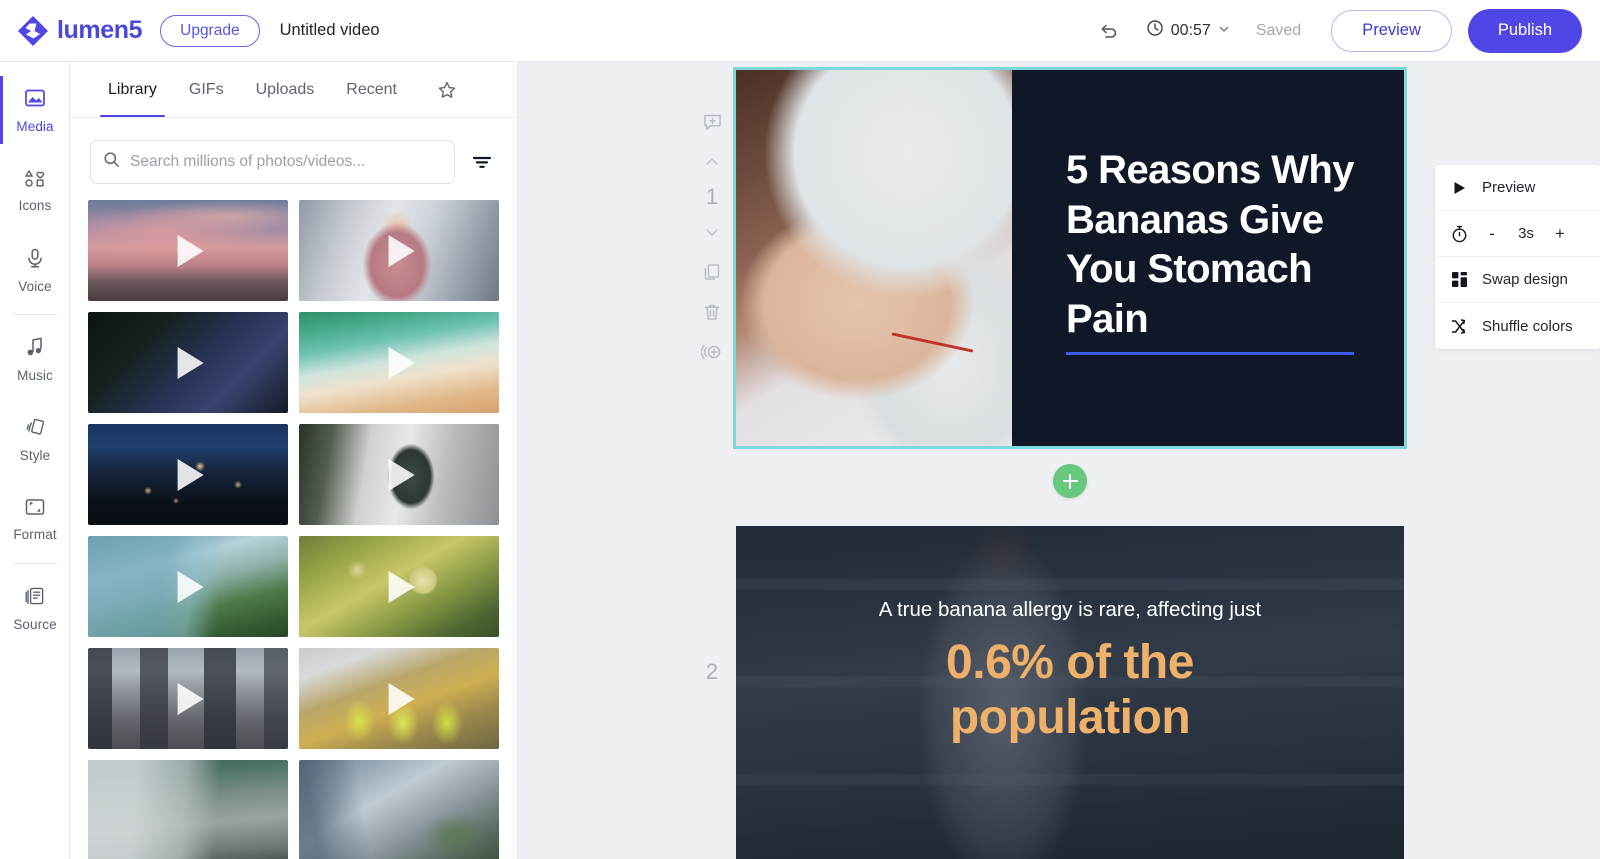 Image resolution: width=1600 pixels, height=859 pixels. Describe the element at coordinates (35, 624) in the screenshot. I see `sidebar-item-label: Source` at that location.